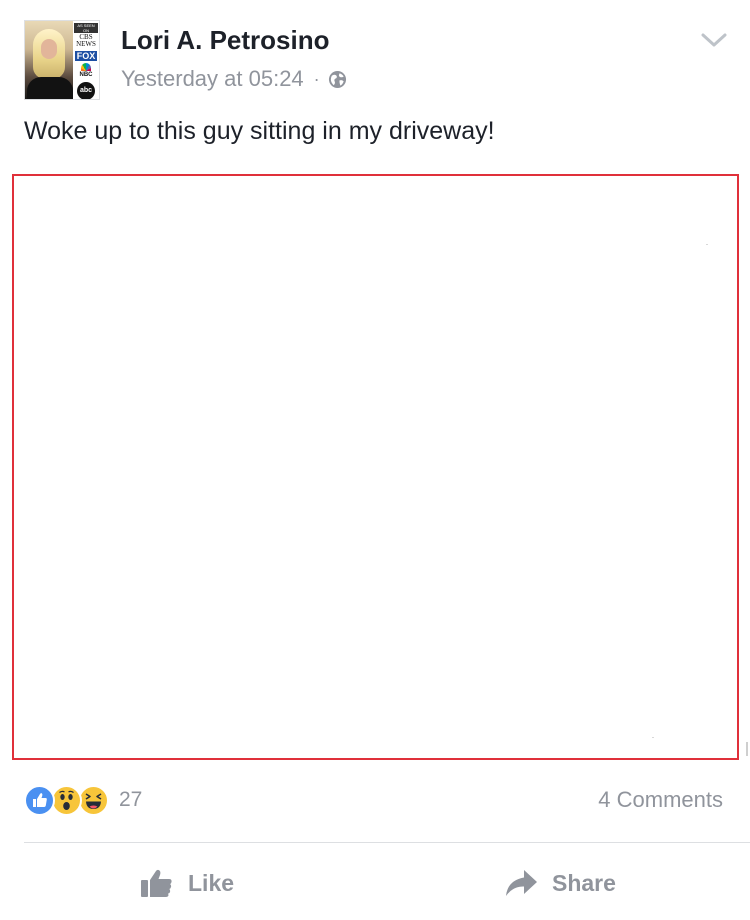  What do you see at coordinates (584, 882) in the screenshot?
I see `share-label: Share` at bounding box center [584, 882].